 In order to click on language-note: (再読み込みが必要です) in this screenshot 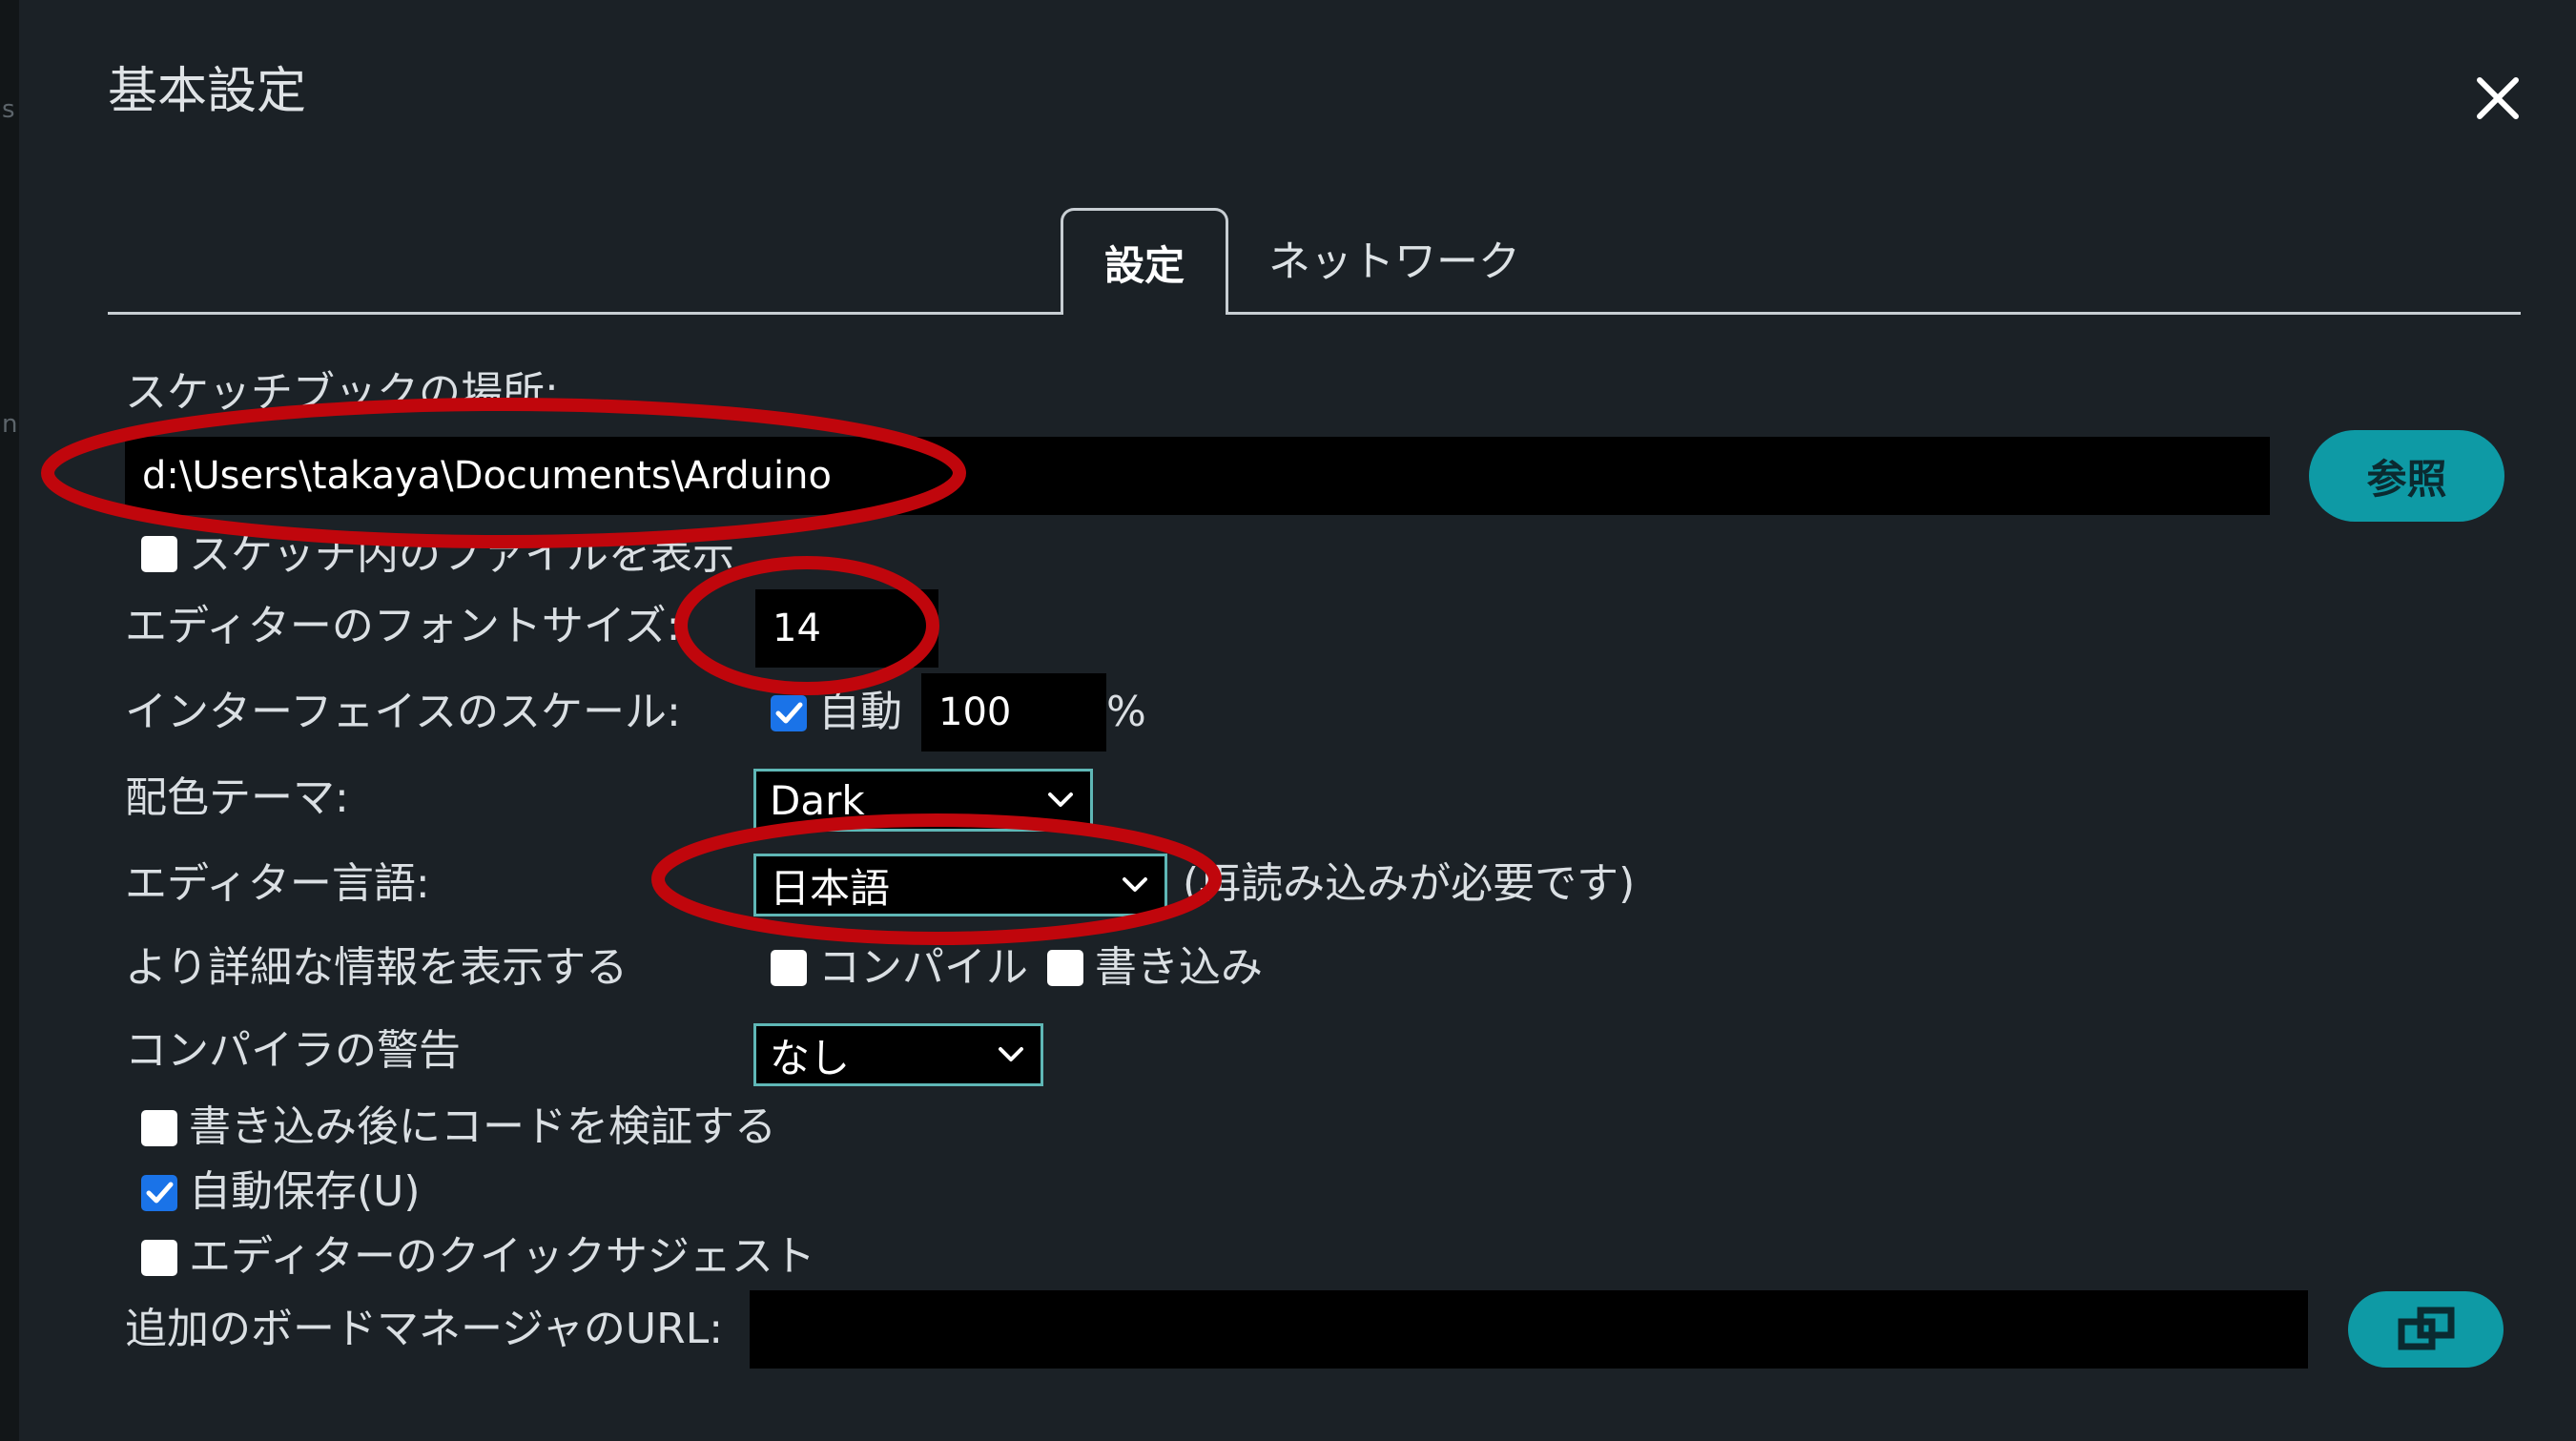, I will do `click(1409, 883)`.